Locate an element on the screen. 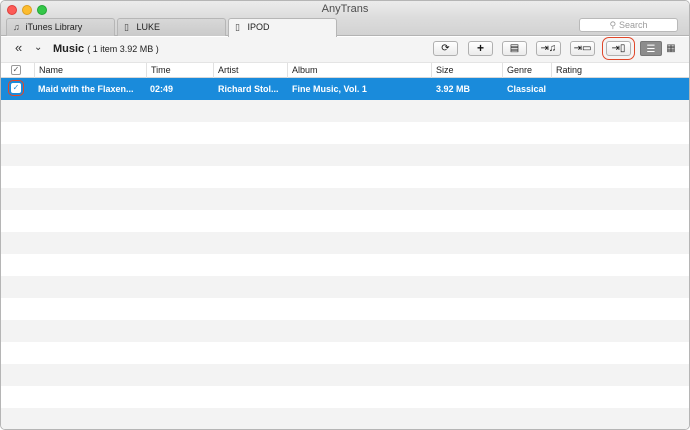 The height and width of the screenshot is (430, 690). tab-luke: ▯ LUKE is located at coordinates (171, 27).